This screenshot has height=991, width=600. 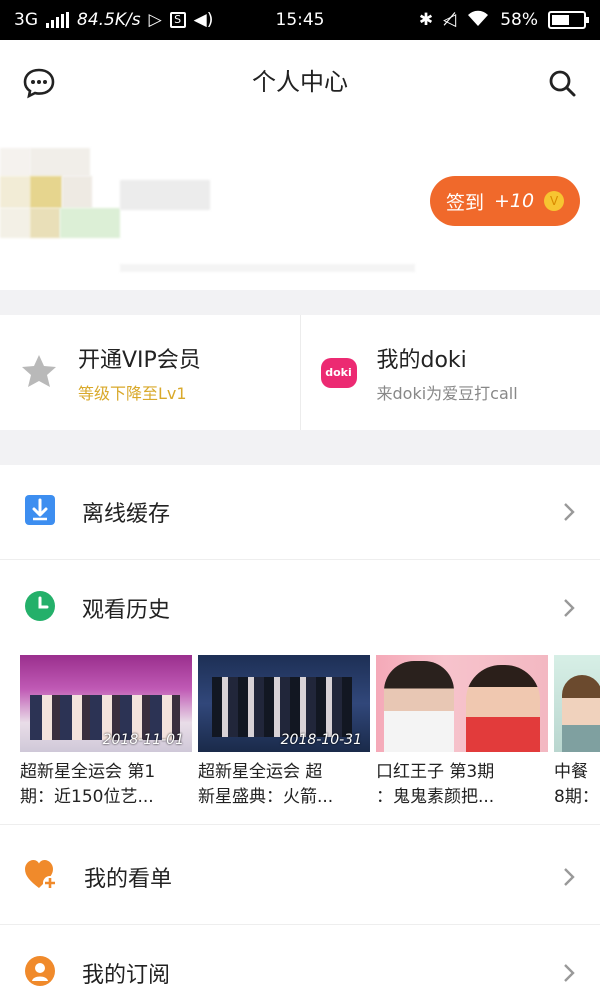 I want to click on history-date: 2018-10-31, so click(x=321, y=740).